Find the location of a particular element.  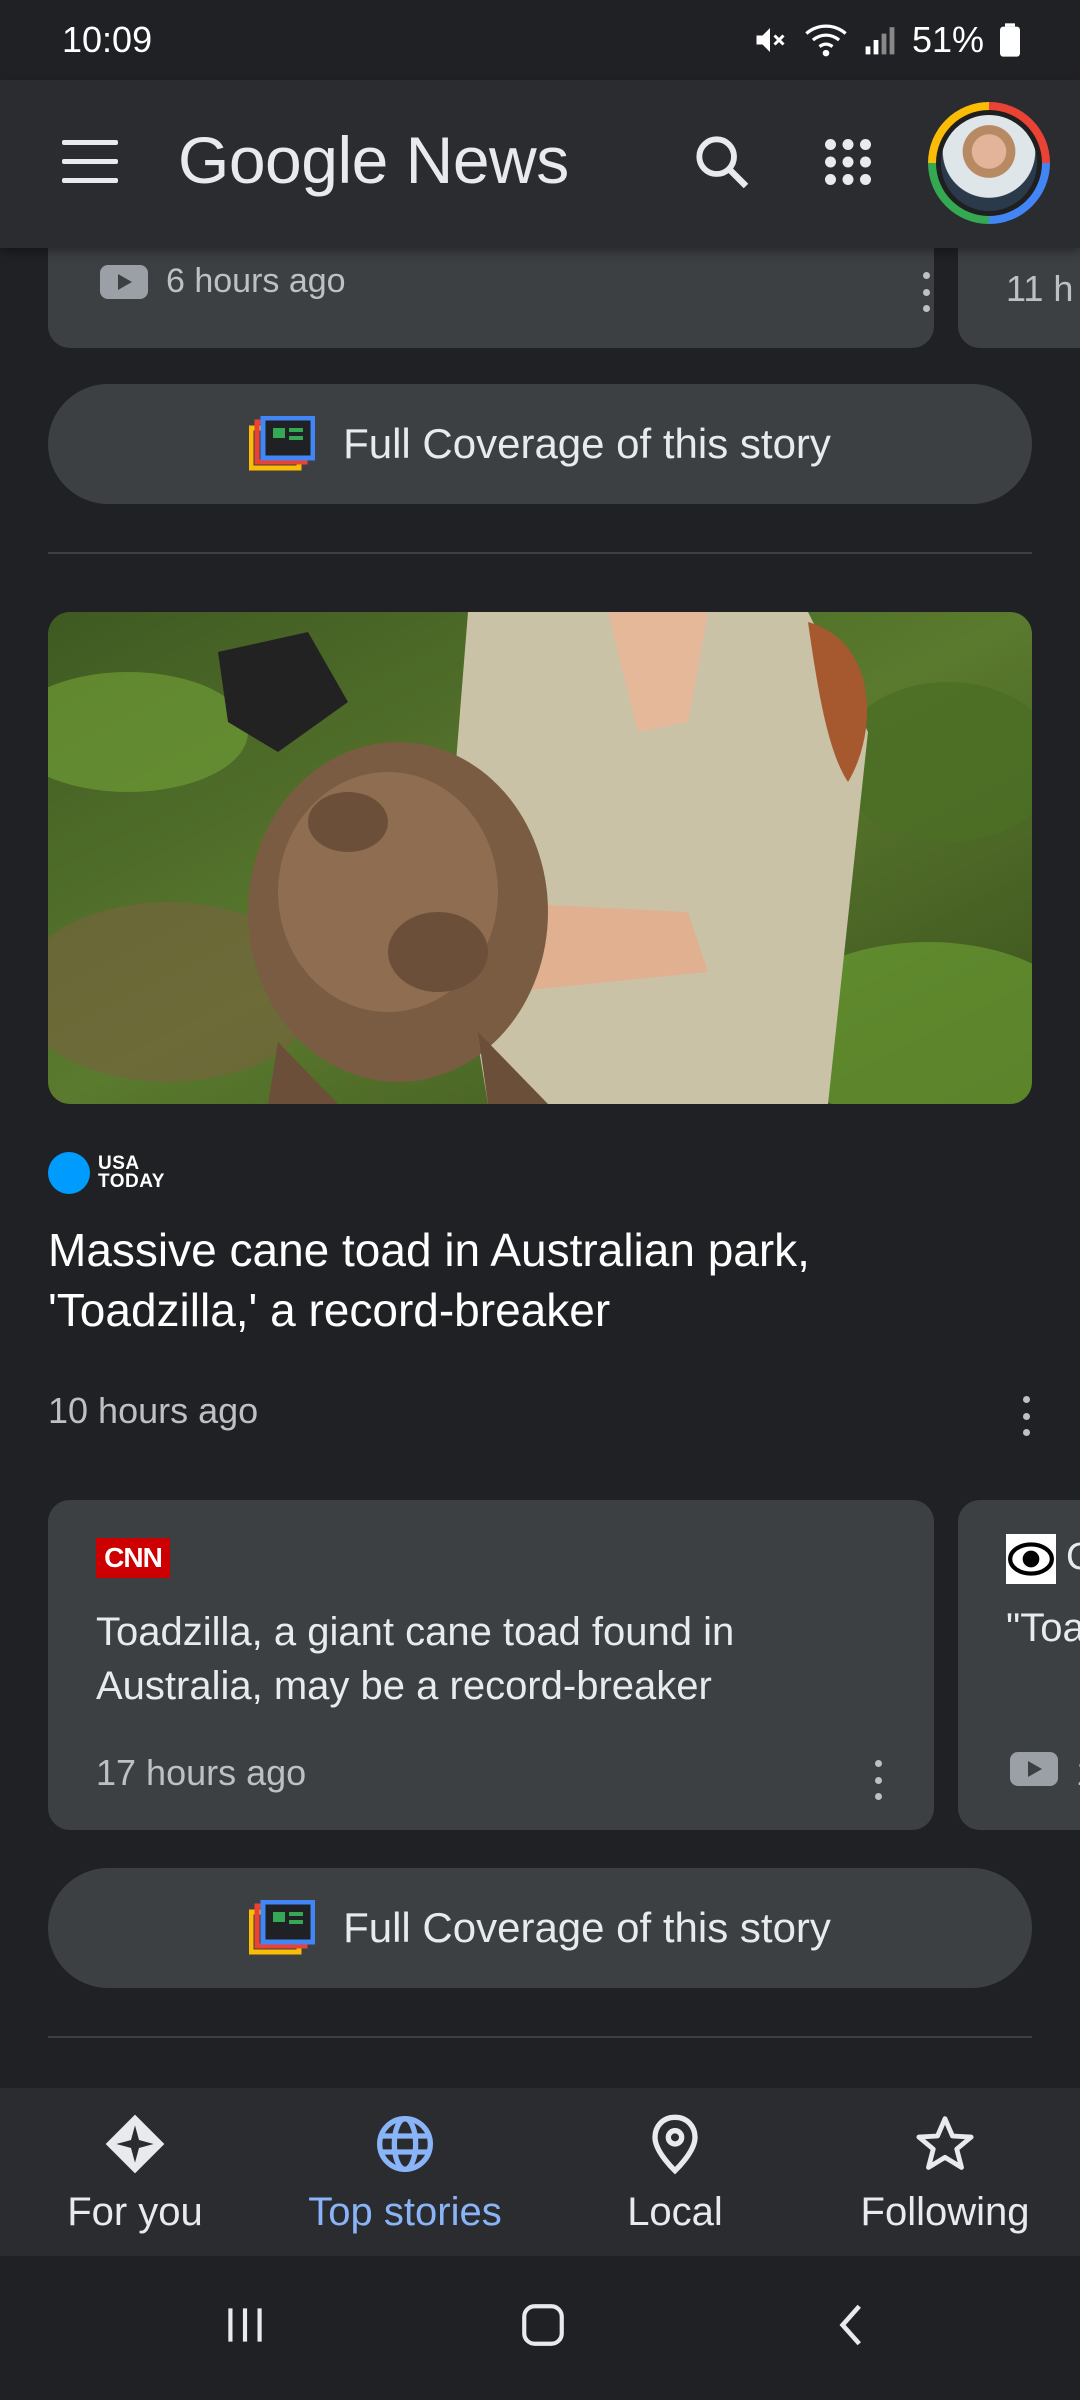

story-more-options-button is located at coordinates (1026, 1416).